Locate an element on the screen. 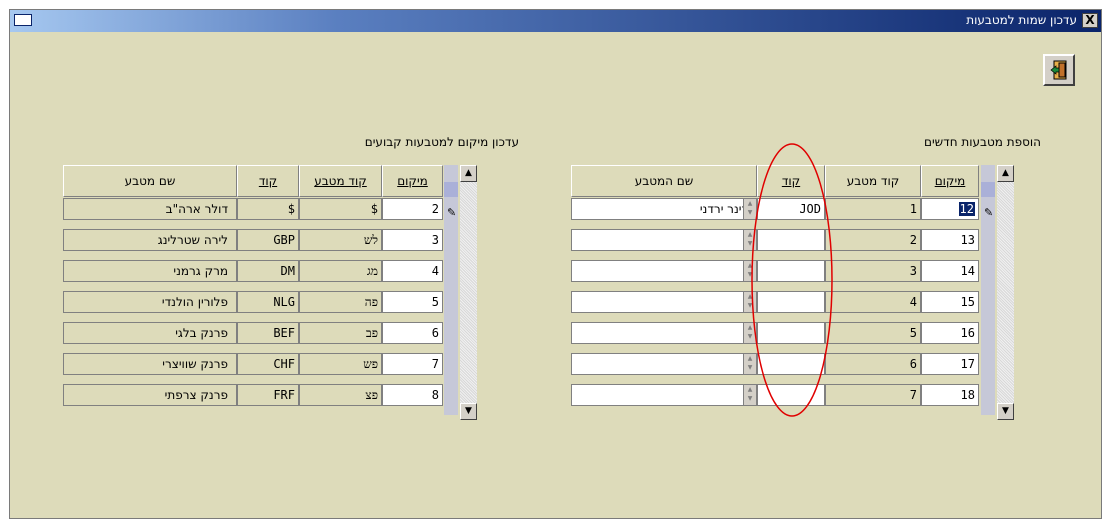 This screenshot has width=1107, height=521. currency-code-cell: 6 is located at coordinates (873, 364).